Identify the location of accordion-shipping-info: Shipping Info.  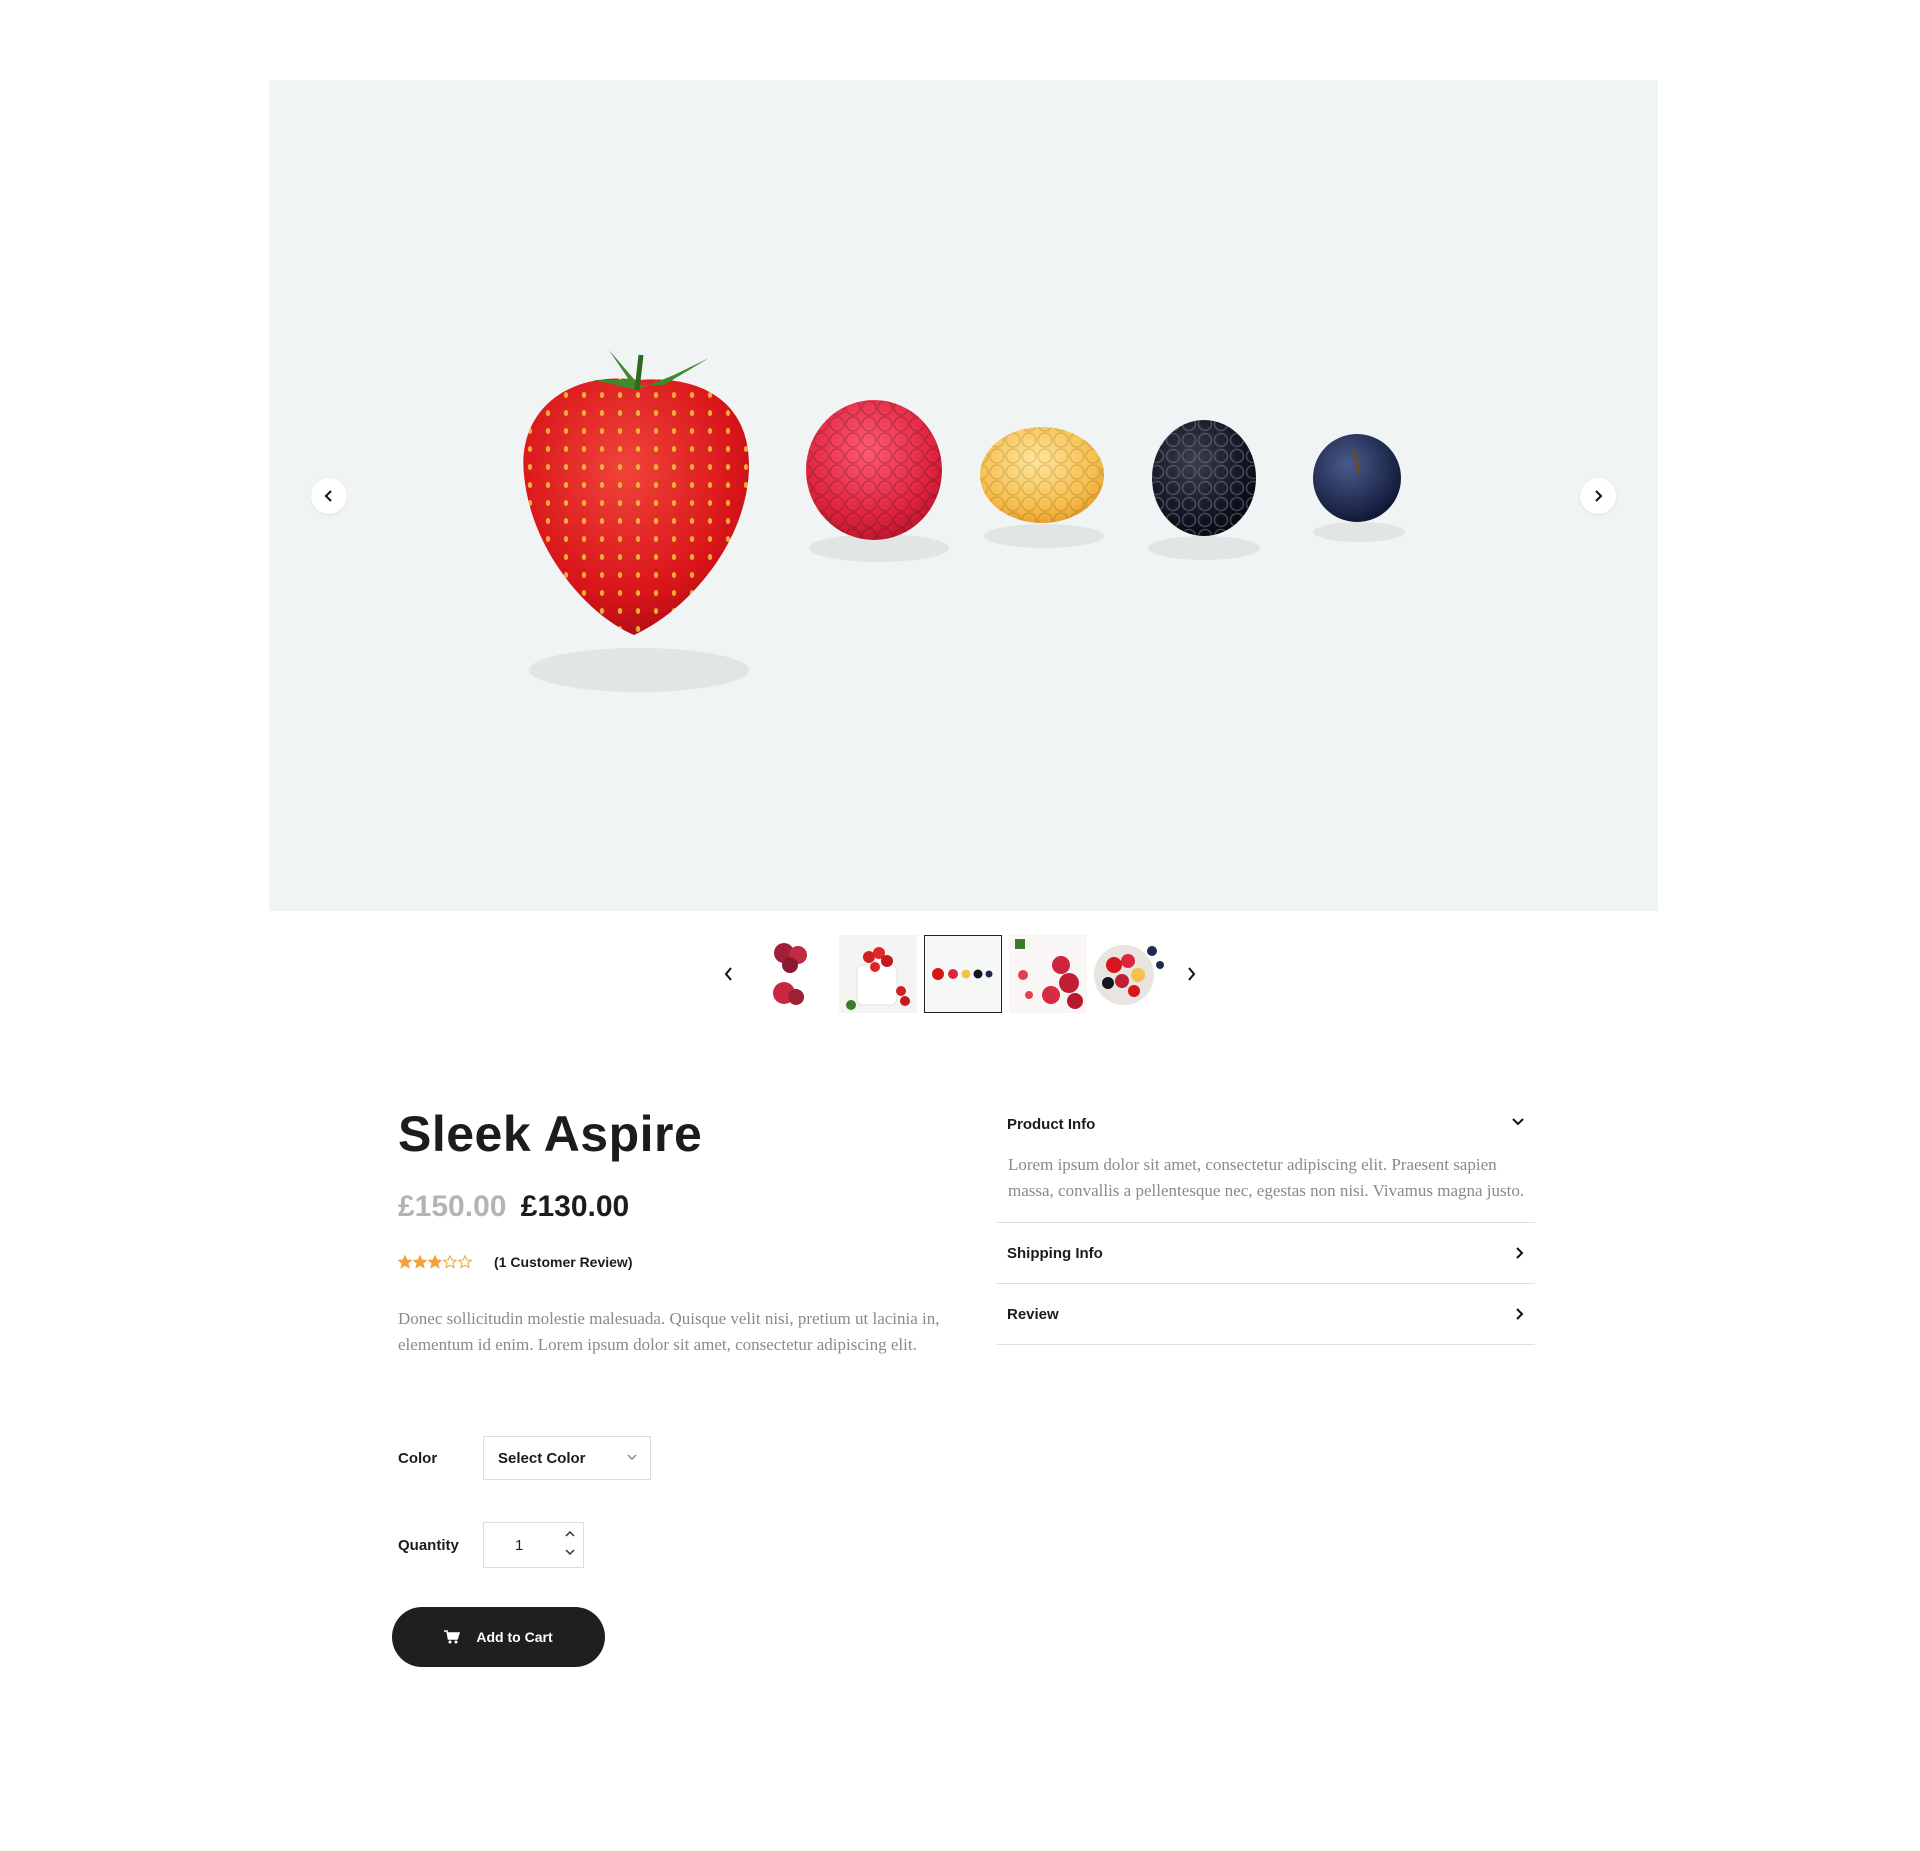
(1266, 1253).